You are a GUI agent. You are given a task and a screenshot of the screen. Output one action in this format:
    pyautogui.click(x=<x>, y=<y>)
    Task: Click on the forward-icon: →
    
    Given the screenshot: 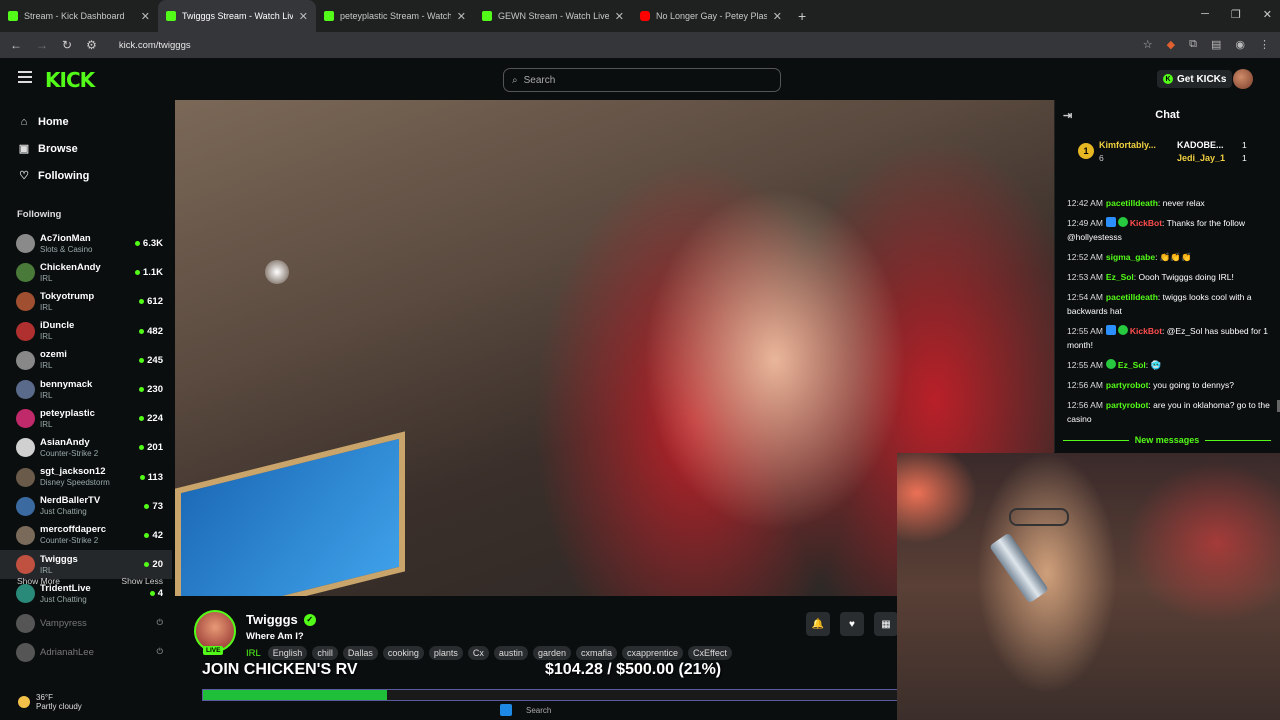 What is the action you would take?
    pyautogui.click(x=42, y=45)
    